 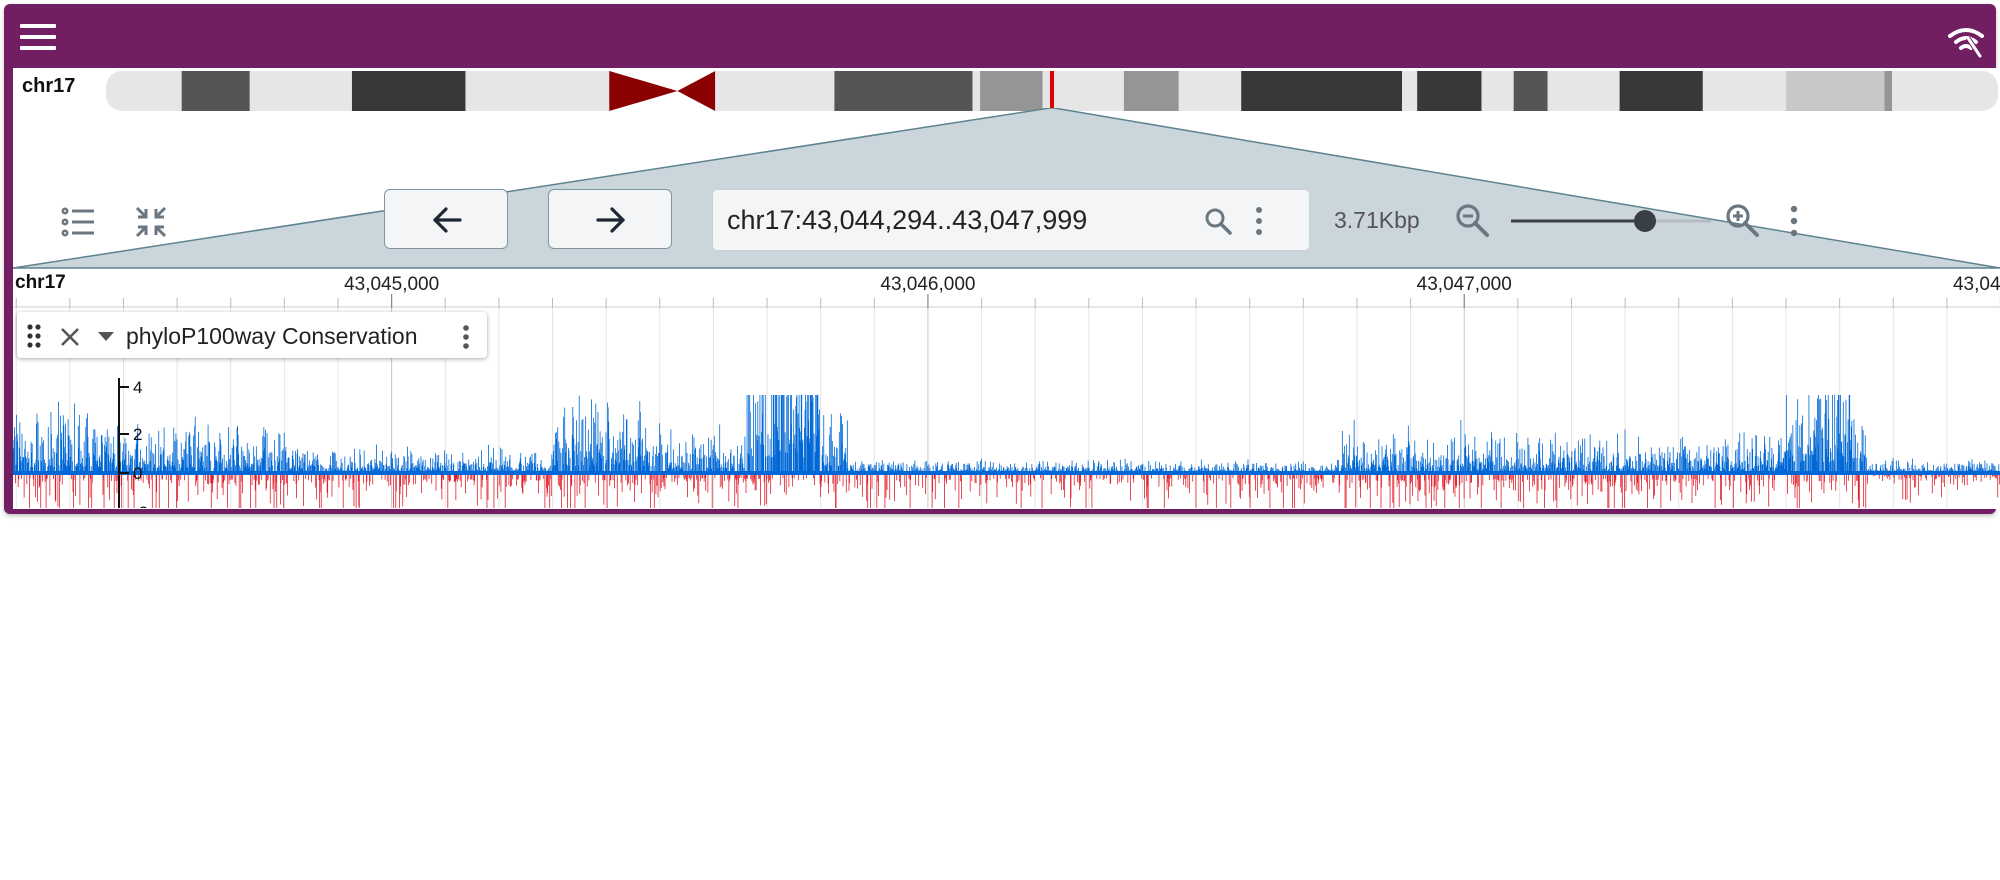 What do you see at coordinates (1742, 220) in the screenshot?
I see `zoom-in-icon` at bounding box center [1742, 220].